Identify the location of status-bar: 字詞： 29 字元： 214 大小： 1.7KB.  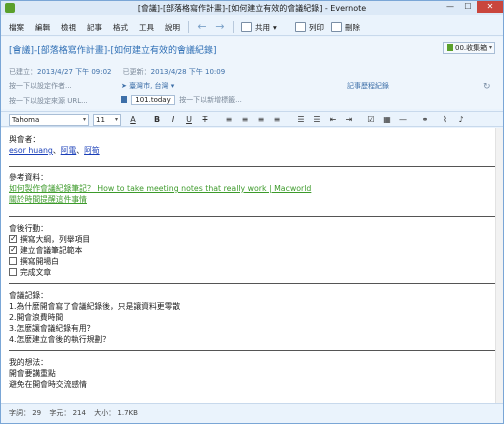
(252, 413).